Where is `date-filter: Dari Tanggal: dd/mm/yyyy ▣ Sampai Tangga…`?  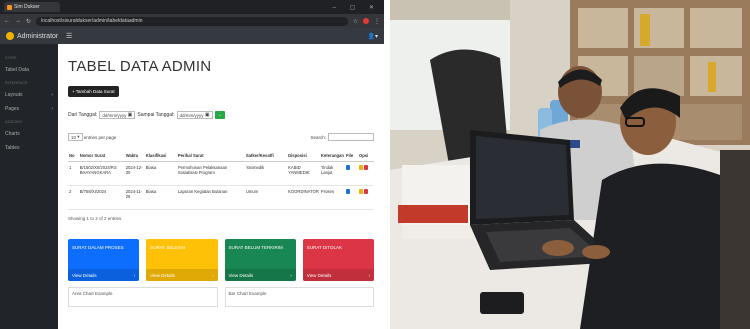
date-filter: Dari Tanggal: dd/mm/yyyy ▣ Sampai Tangga… is located at coordinates (221, 115).